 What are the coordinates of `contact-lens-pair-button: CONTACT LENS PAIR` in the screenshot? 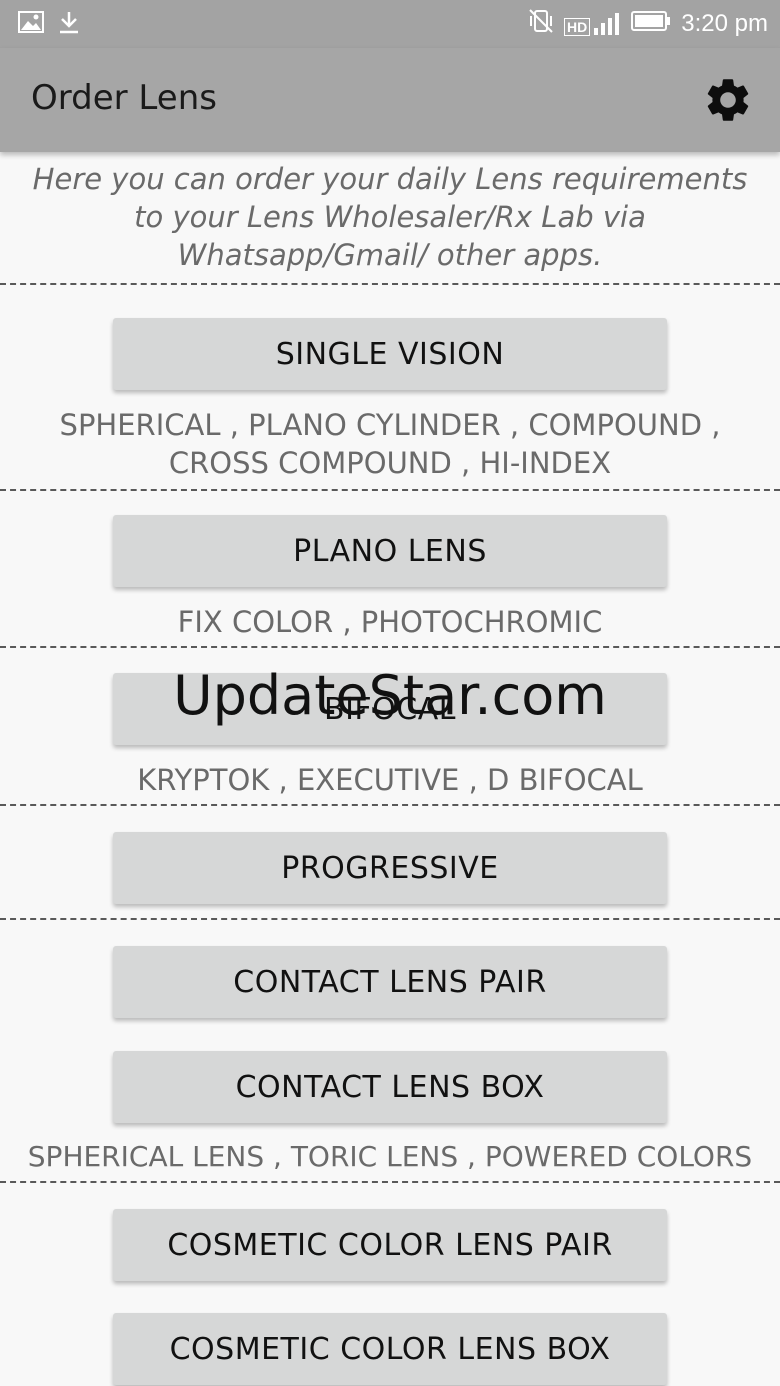 It's located at (390, 982).